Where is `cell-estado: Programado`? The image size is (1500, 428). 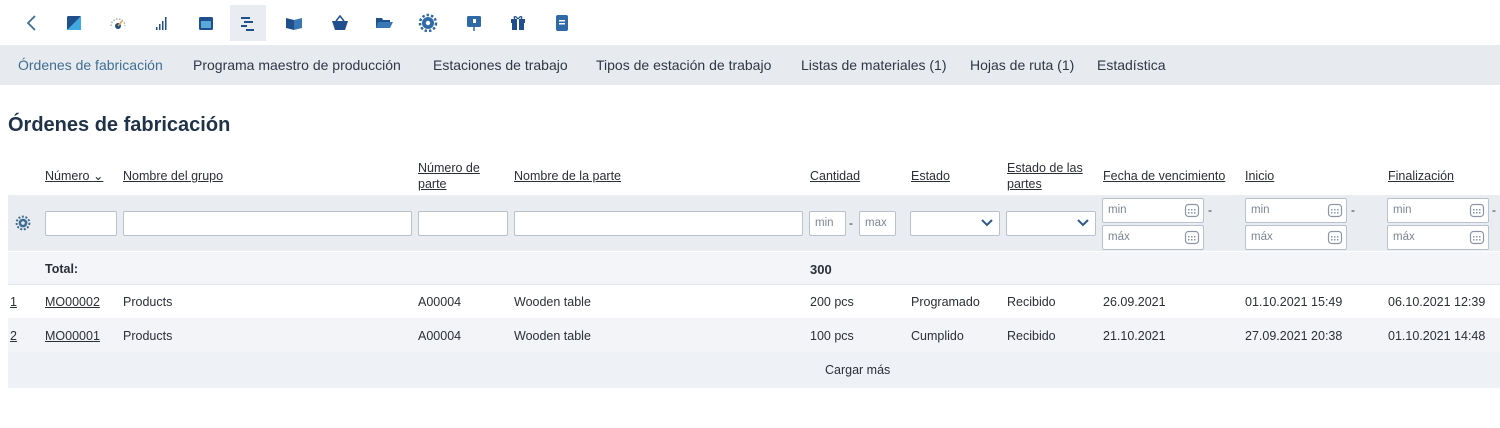 cell-estado: Programado is located at coordinates (945, 302).